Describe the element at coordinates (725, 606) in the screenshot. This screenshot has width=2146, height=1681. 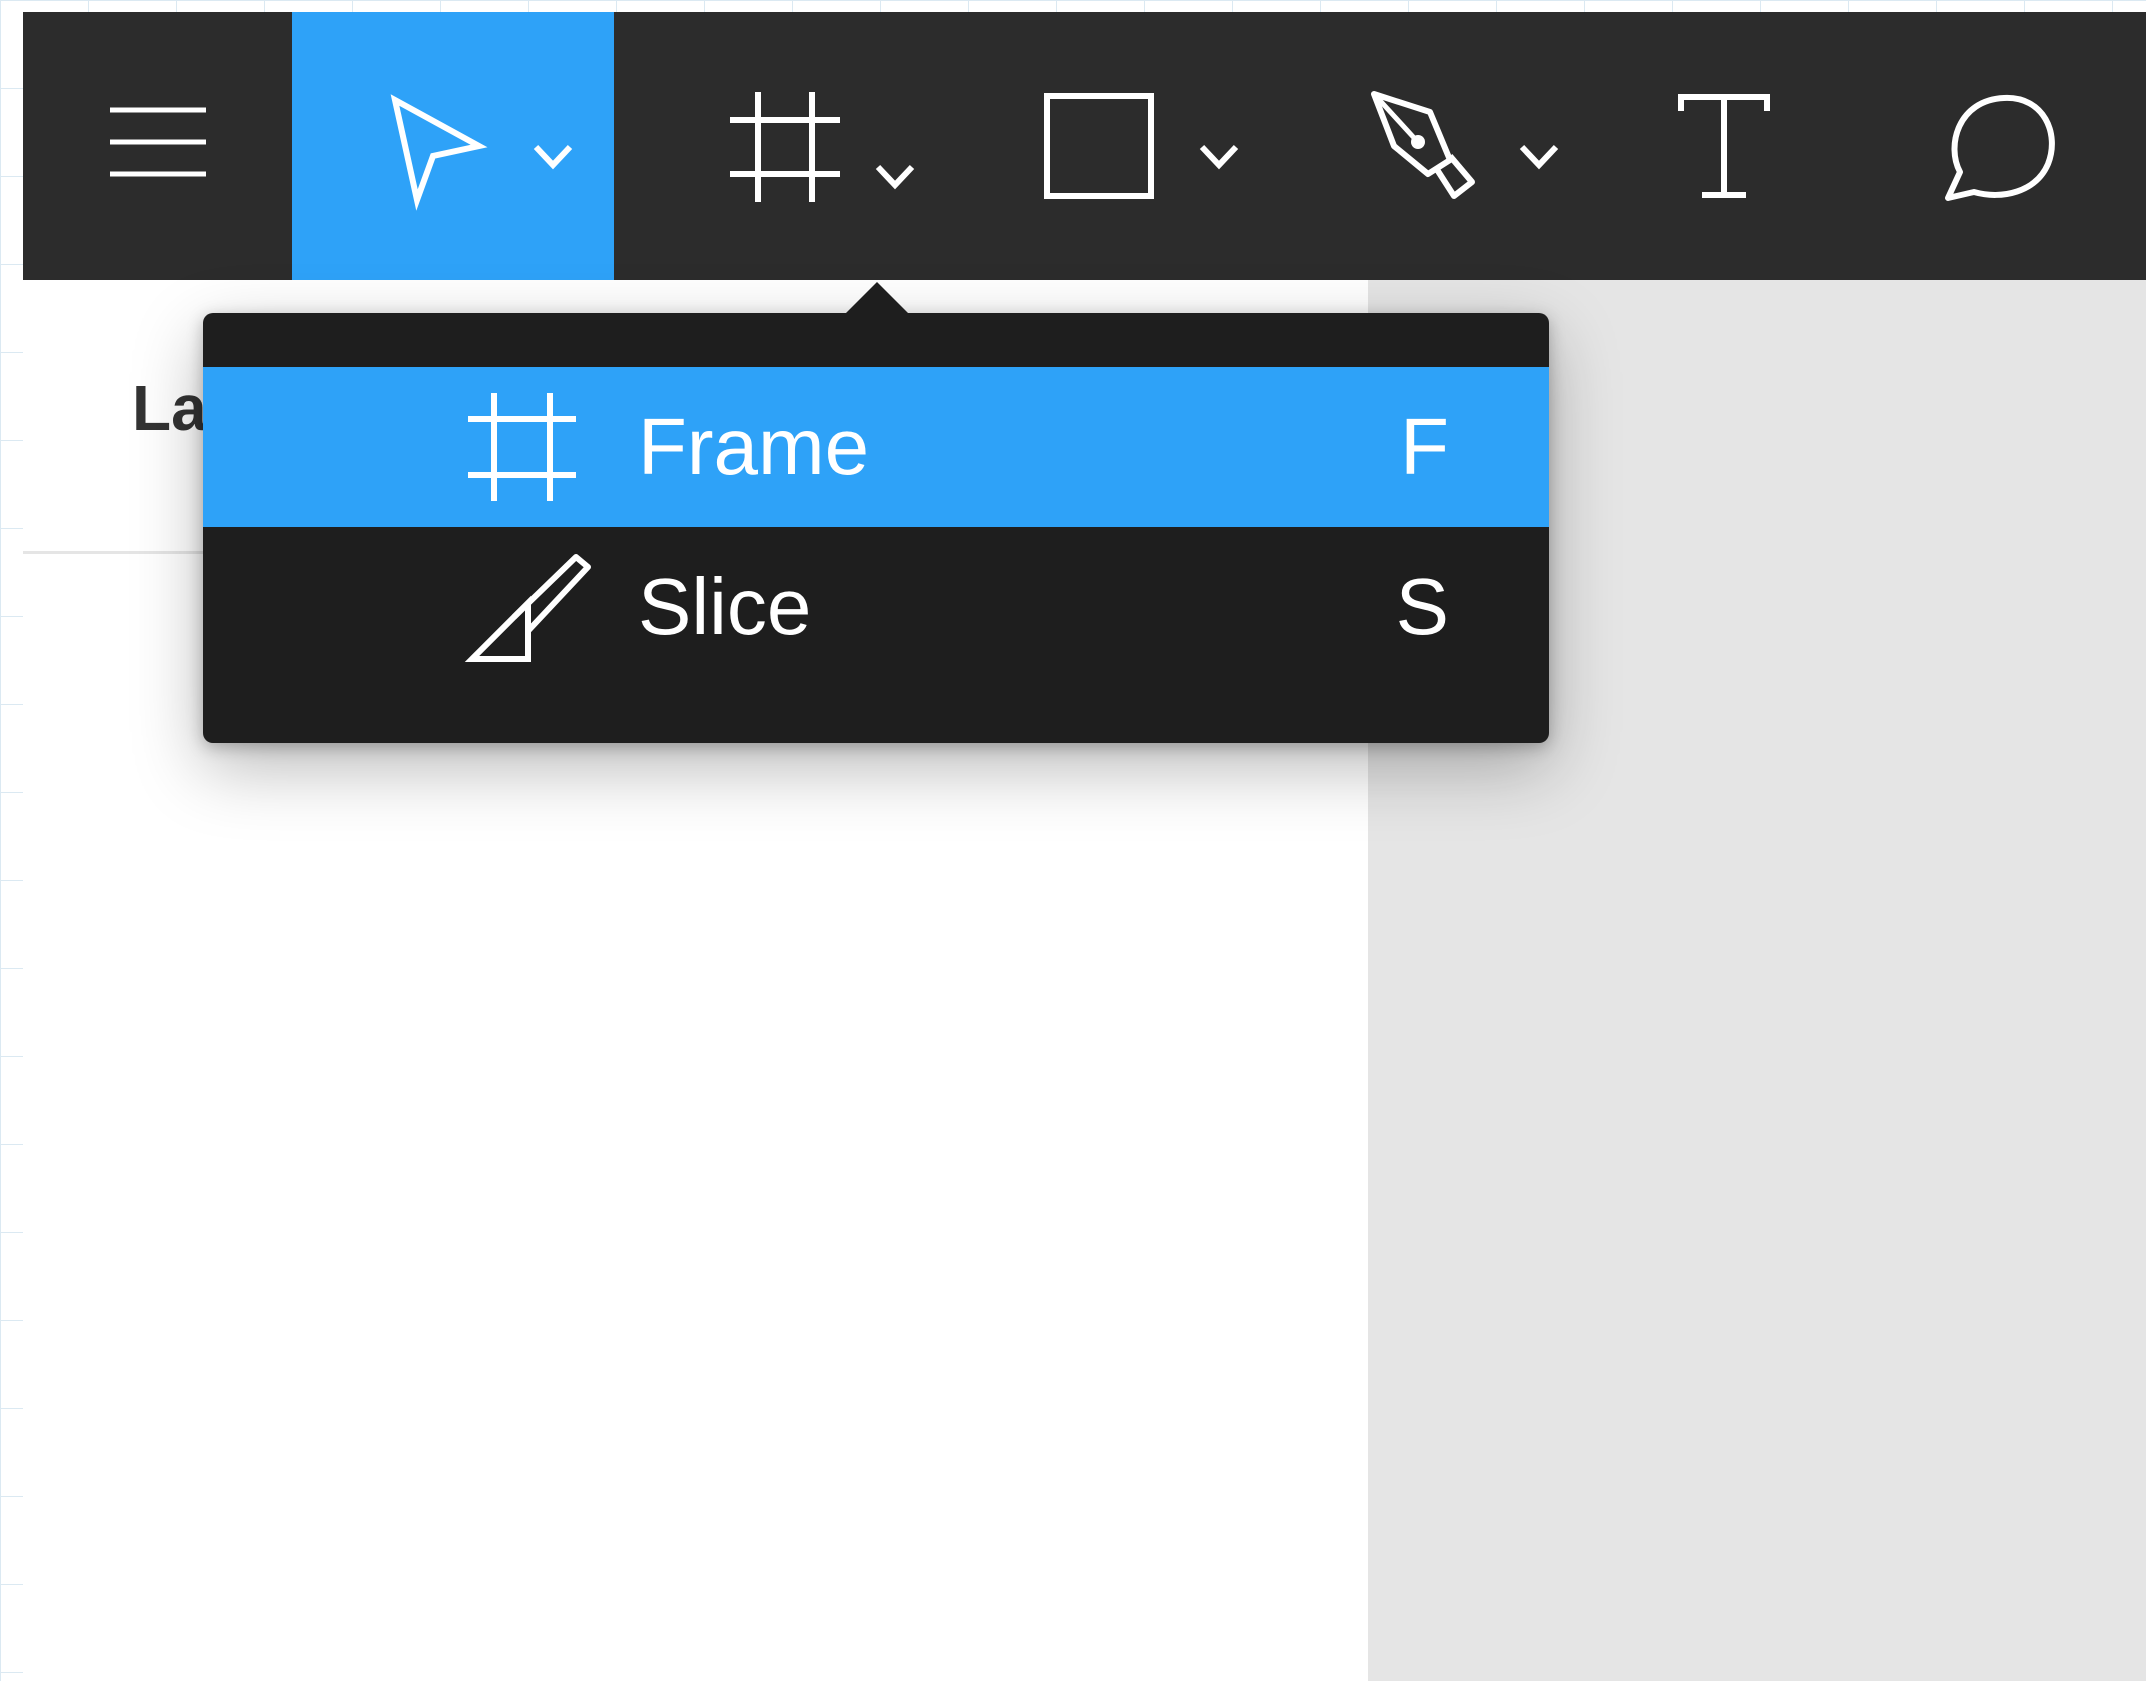
I see `menu-item-label: Slice` at that location.